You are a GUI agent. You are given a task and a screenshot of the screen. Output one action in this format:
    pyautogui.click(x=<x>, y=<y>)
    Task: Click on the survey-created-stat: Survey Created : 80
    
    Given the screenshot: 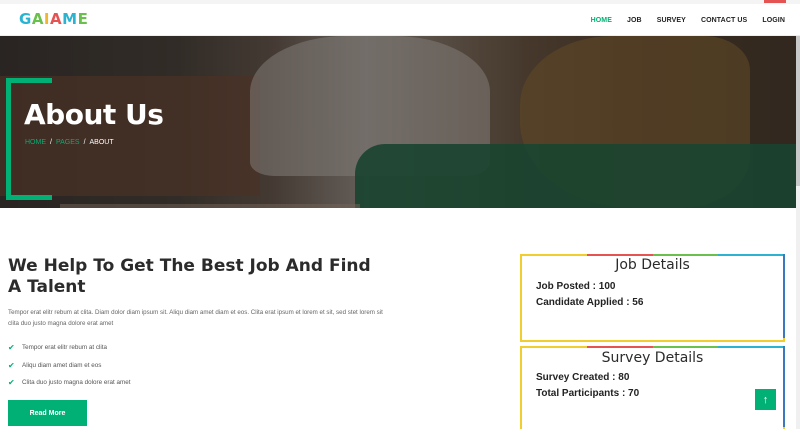 What is the action you would take?
    pyautogui.click(x=583, y=377)
    